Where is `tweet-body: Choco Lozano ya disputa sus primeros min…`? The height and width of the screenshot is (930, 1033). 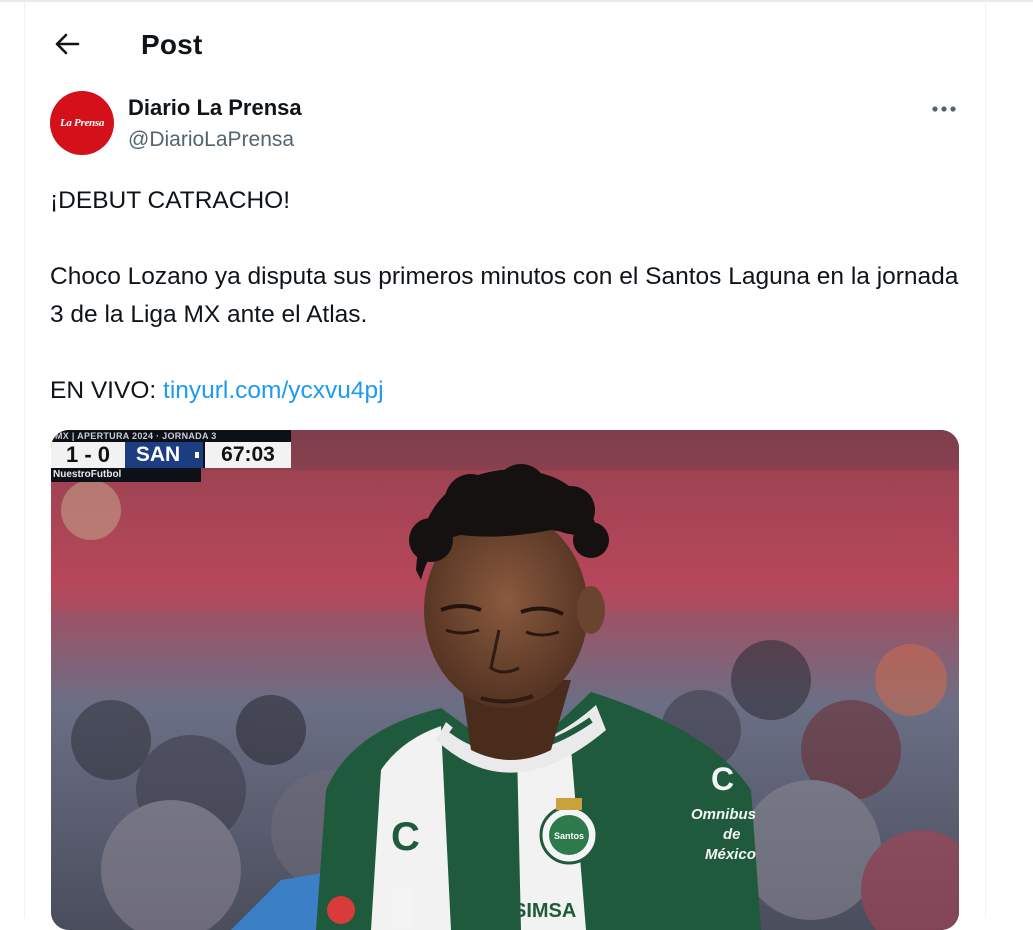 tweet-body: Choco Lozano ya disputa sus primeros min… is located at coordinates (504, 295).